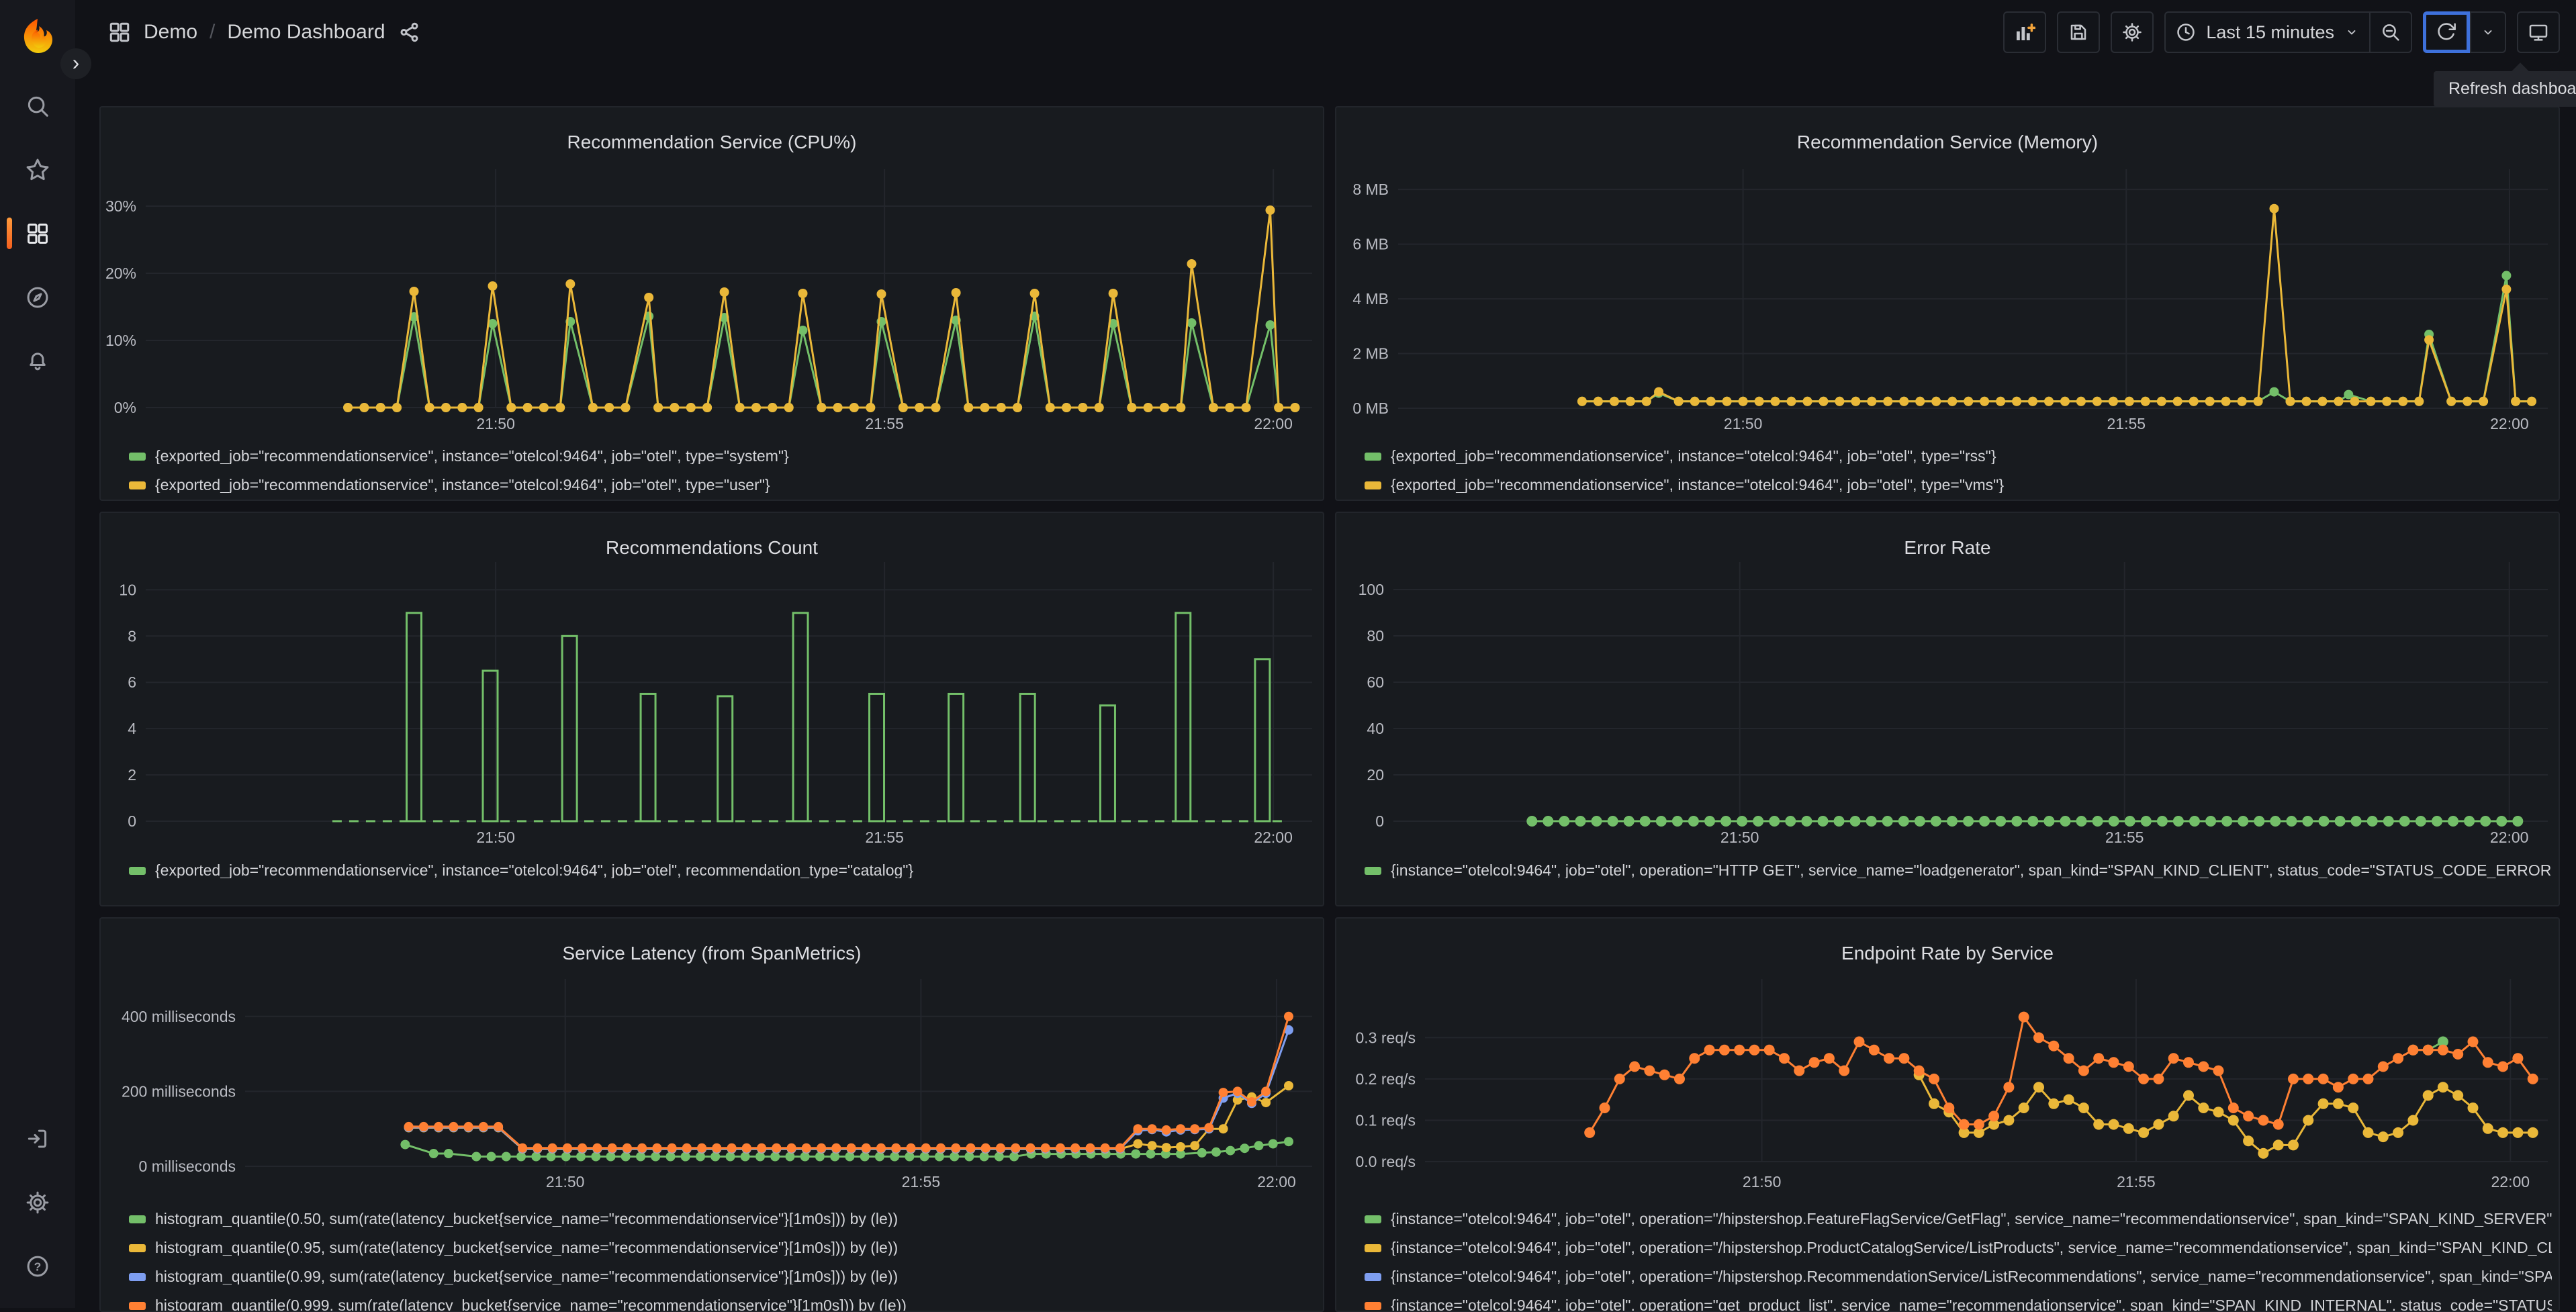 The width and height of the screenshot is (2576, 1312). Describe the element at coordinates (2446, 32) in the screenshot. I see `refresh-button` at that location.